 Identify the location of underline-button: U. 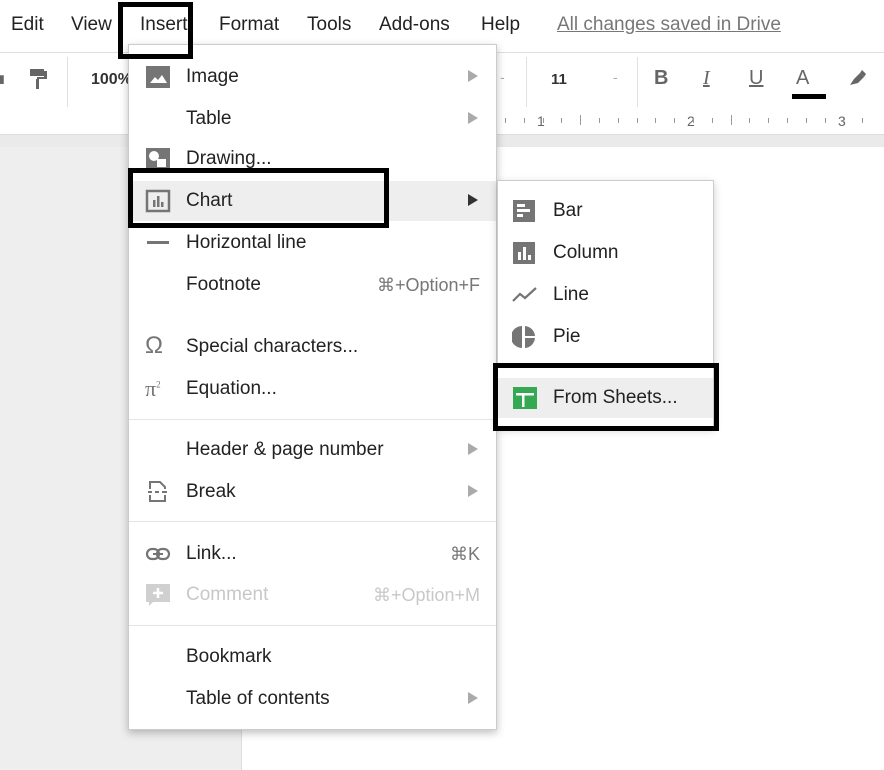
(756, 78).